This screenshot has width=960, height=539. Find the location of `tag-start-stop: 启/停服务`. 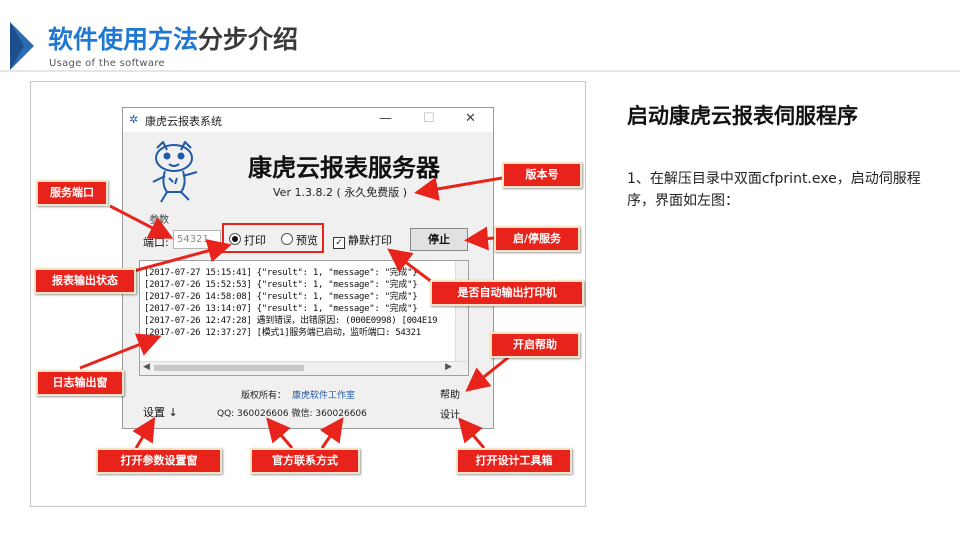

tag-start-stop: 启/停服务 is located at coordinates (537, 239).